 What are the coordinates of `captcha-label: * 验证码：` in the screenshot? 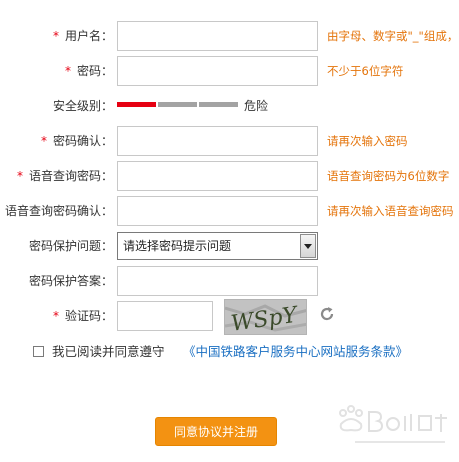 It's located at (82, 316).